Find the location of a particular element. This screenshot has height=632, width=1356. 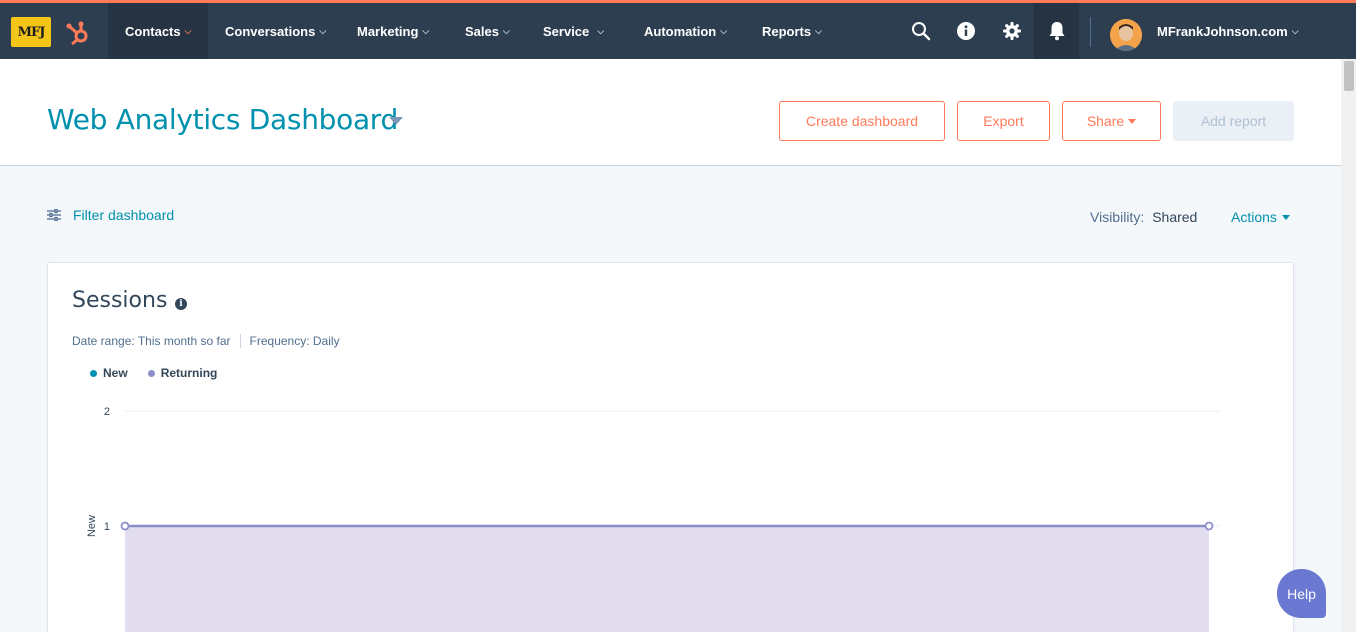

share-button: Share is located at coordinates (1111, 121).